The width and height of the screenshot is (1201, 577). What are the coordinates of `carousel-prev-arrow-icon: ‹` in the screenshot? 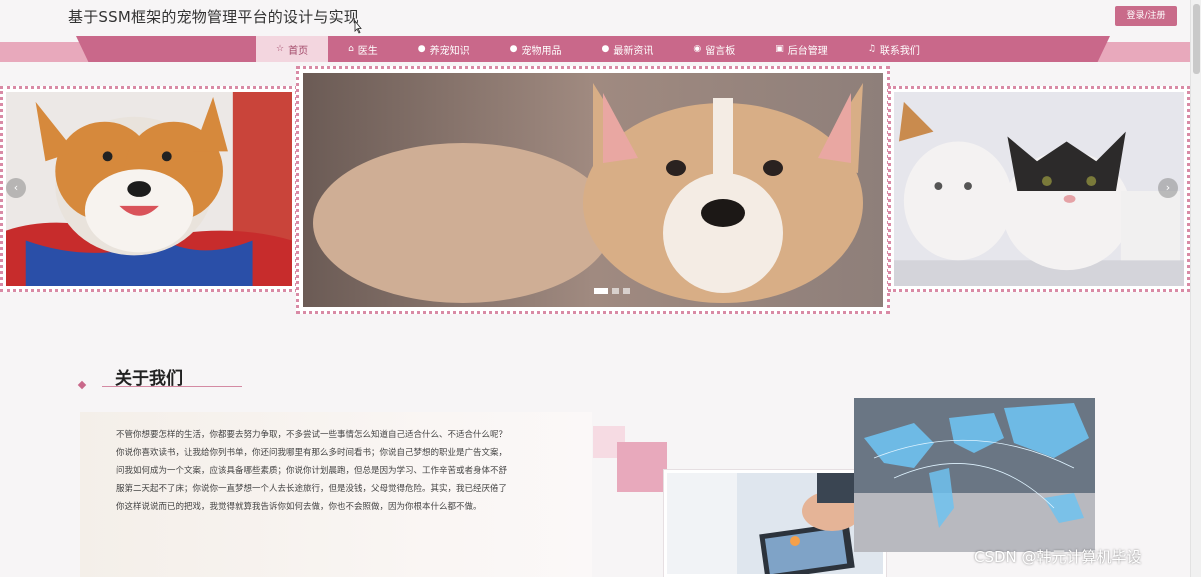 It's located at (16, 188).